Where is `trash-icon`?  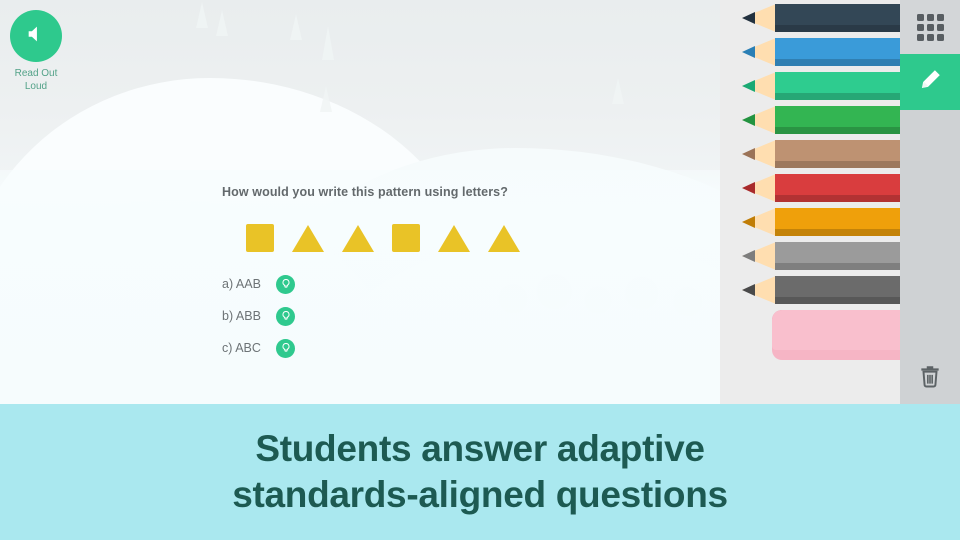 trash-icon is located at coordinates (930, 378).